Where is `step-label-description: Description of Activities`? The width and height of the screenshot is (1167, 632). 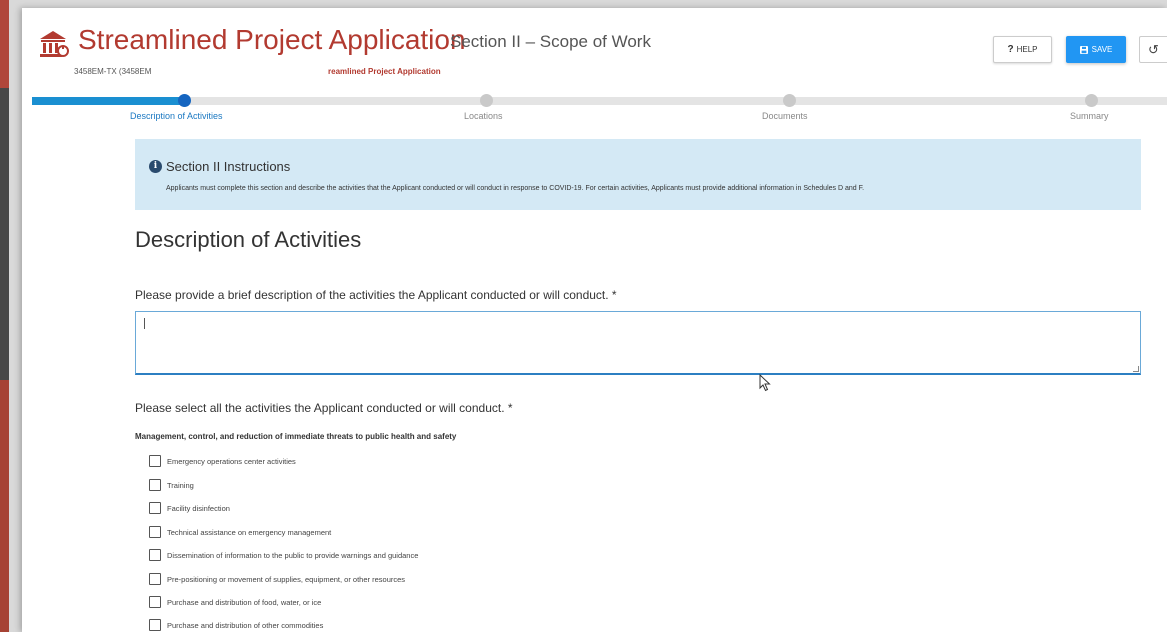 step-label-description: Description of Activities is located at coordinates (176, 116).